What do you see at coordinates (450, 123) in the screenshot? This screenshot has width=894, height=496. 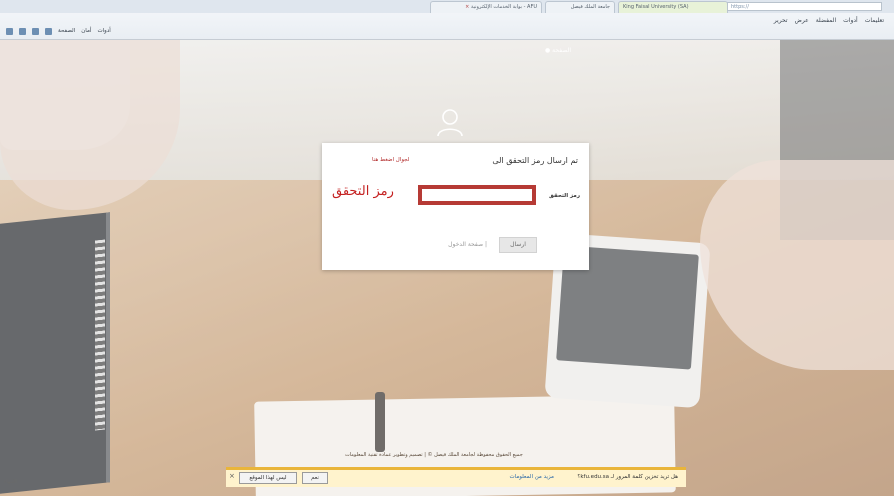 I see `user-icon` at bounding box center [450, 123].